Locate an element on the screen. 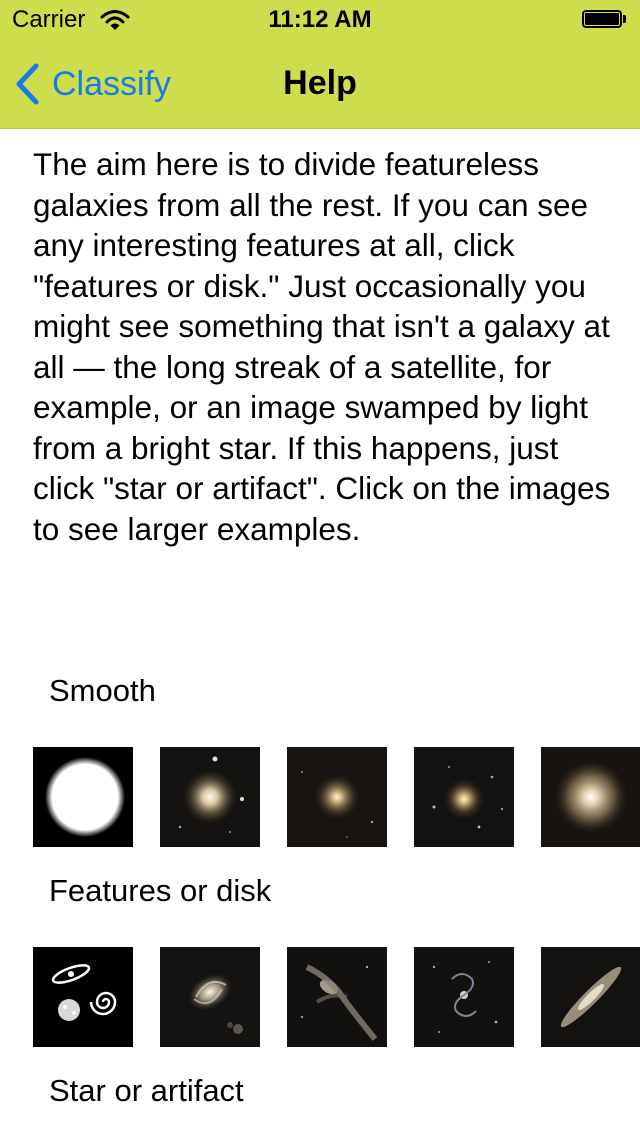 The height and width of the screenshot is (1136, 640). battery-icon is located at coordinates (604, 19).